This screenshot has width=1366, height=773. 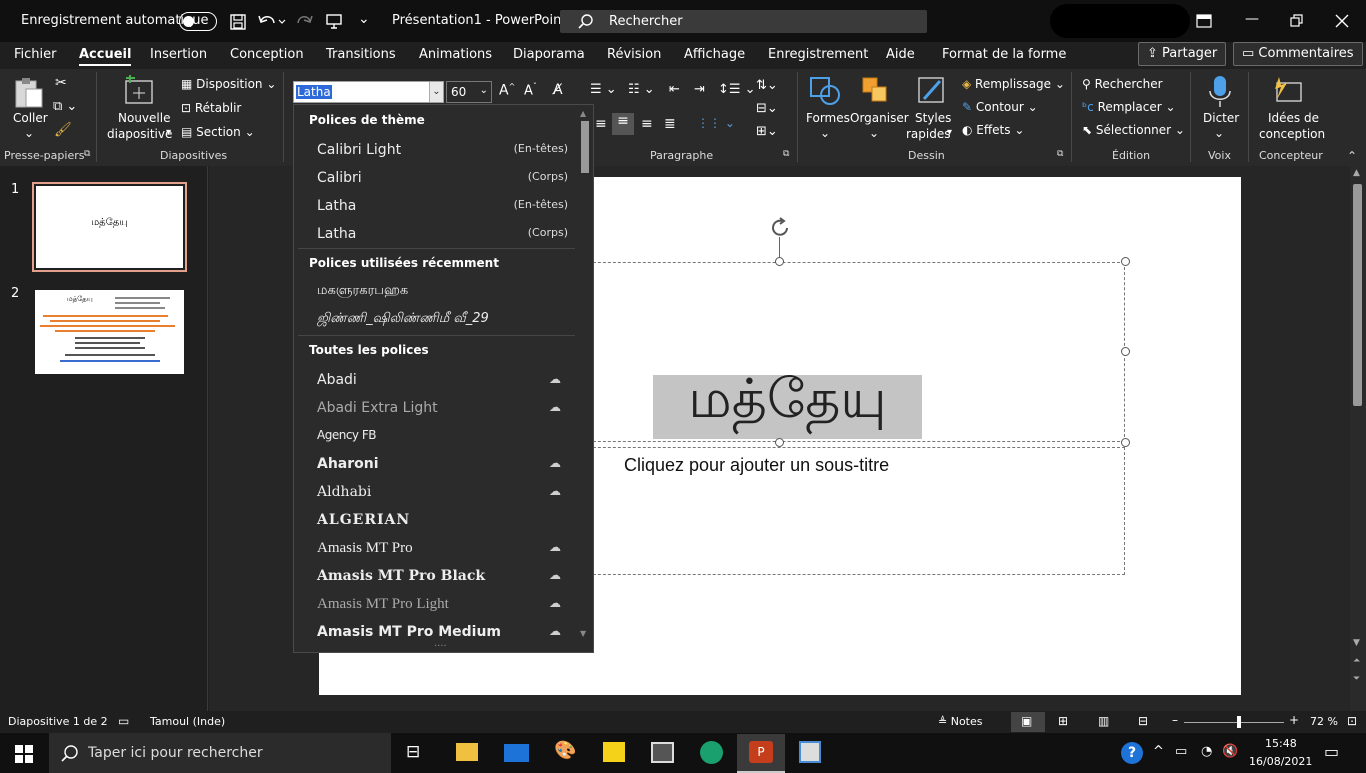 I want to click on paint-icon: 🎨, so click(x=565, y=750).